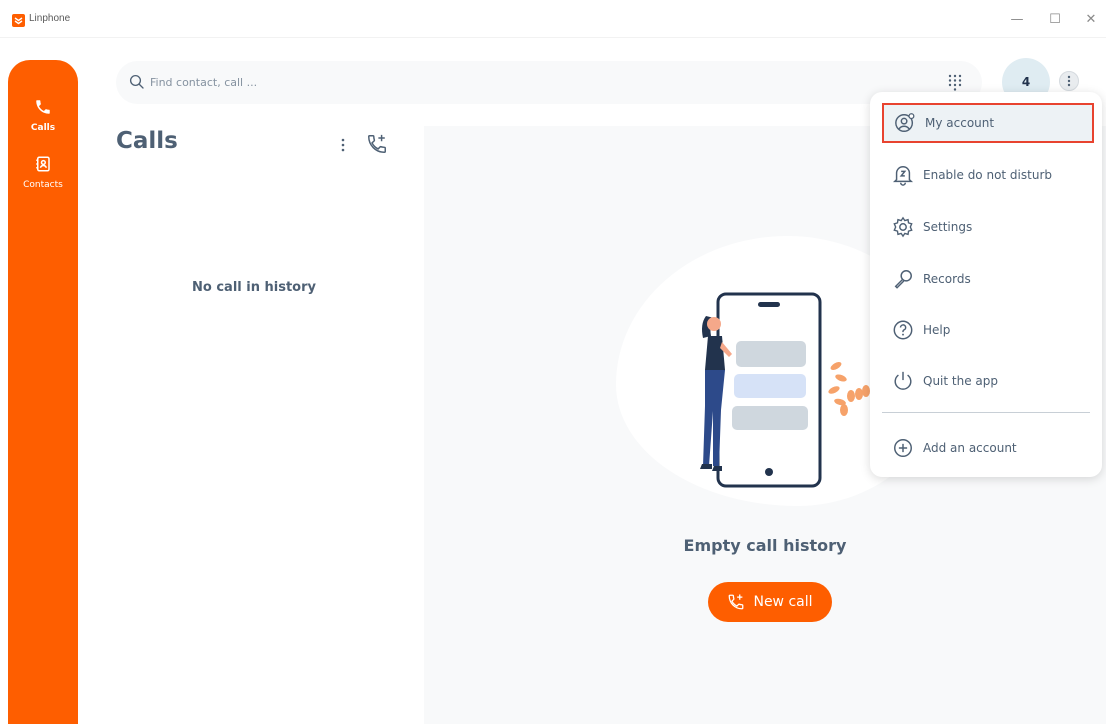  Describe the element at coordinates (986, 412) in the screenshot. I see `menu-divider` at that location.